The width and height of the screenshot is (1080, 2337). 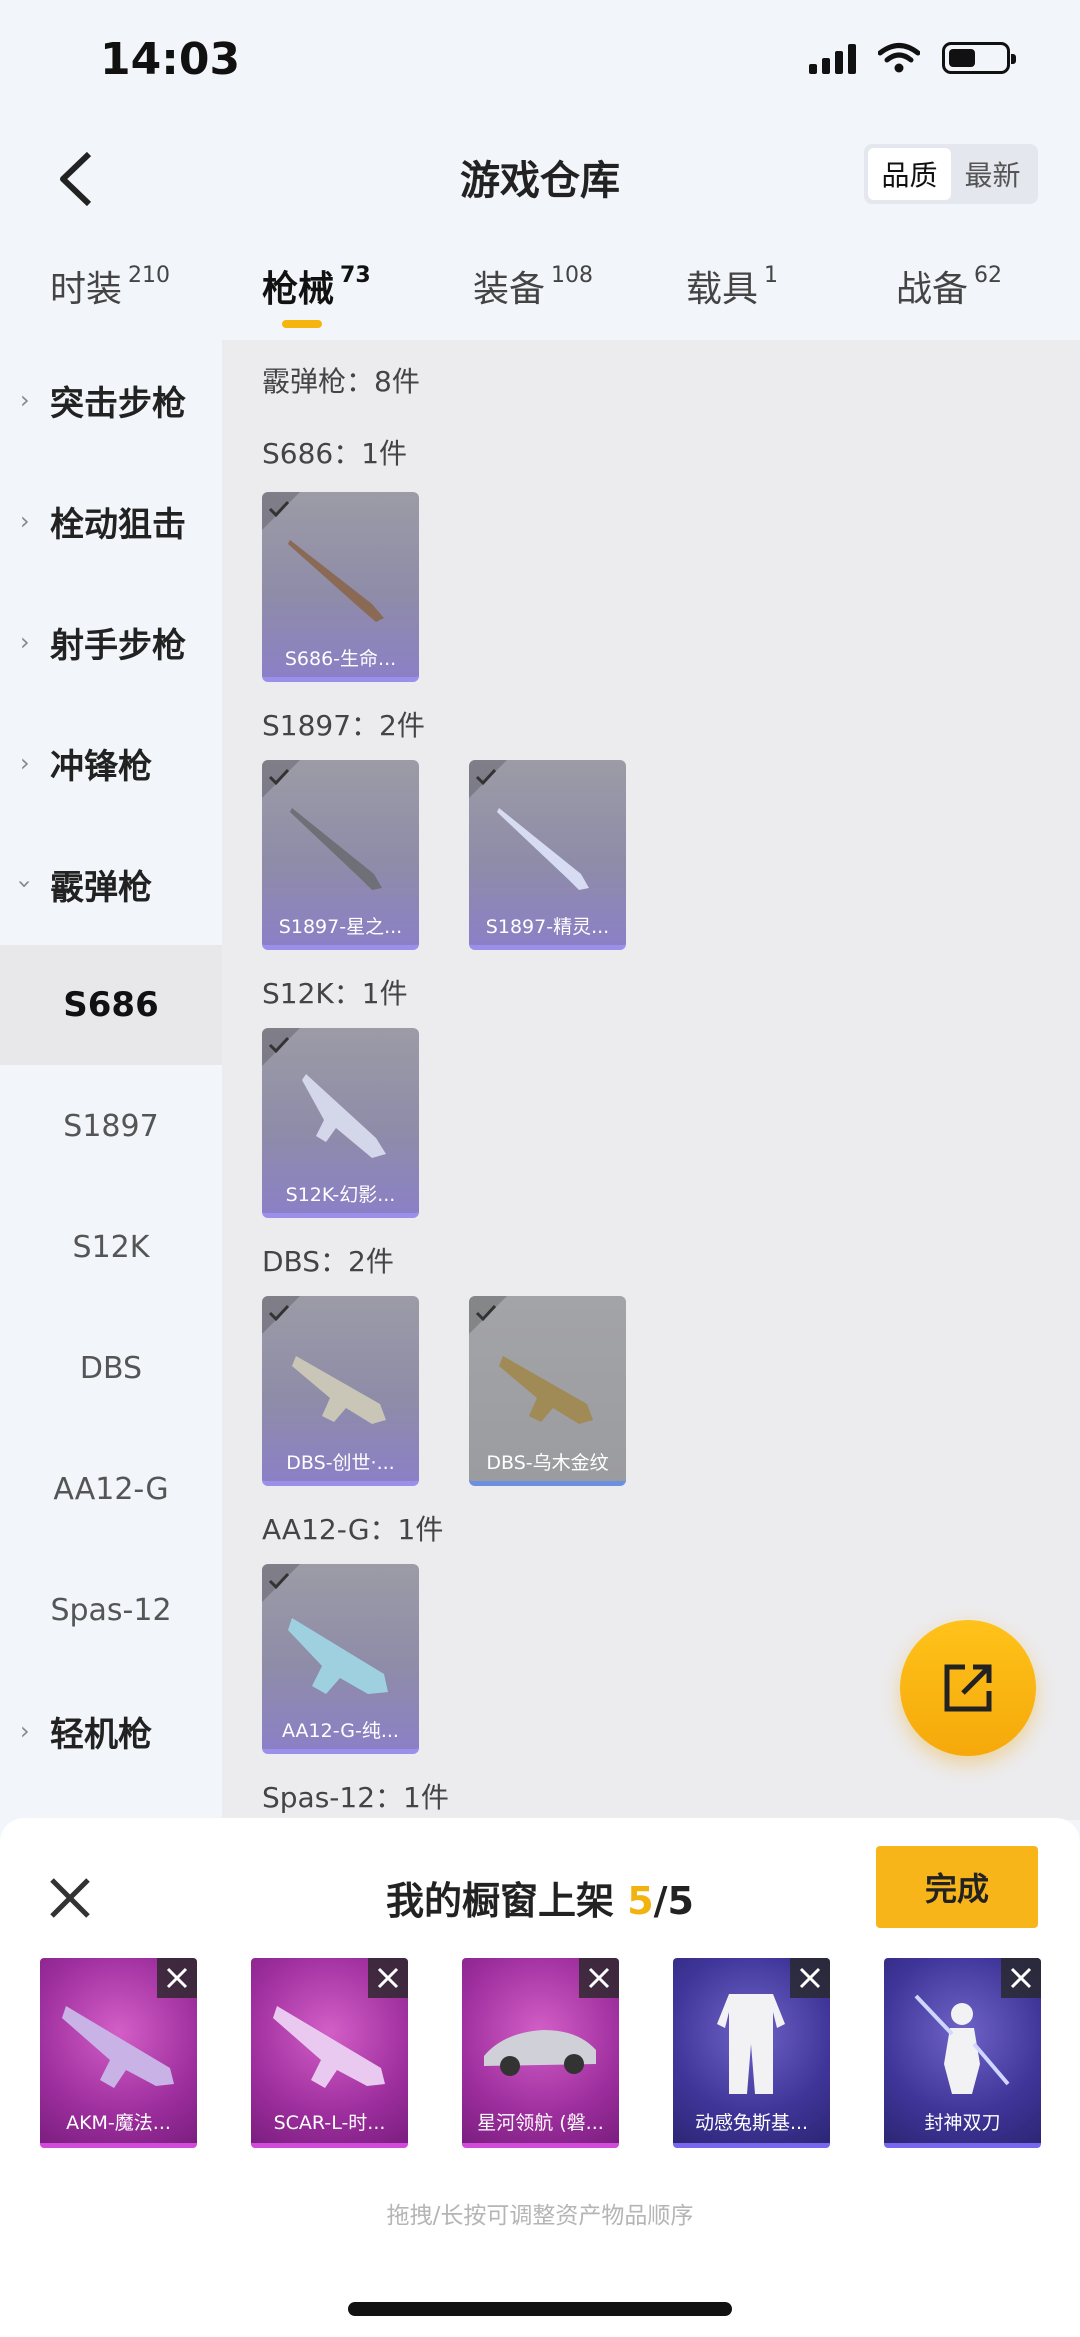 What do you see at coordinates (111, 884) in the screenshot?
I see `sidebar-item-shotguns: › 霰弹枪` at bounding box center [111, 884].